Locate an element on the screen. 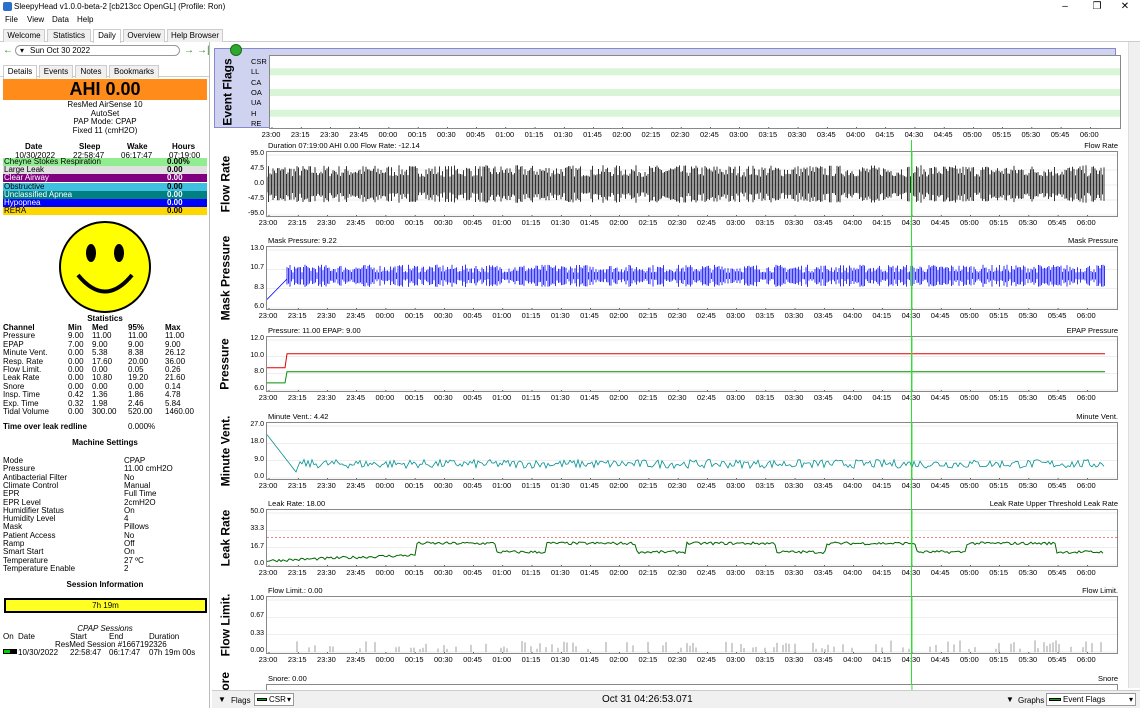  graph-select: Event Flags ▾ is located at coordinates (1091, 699).